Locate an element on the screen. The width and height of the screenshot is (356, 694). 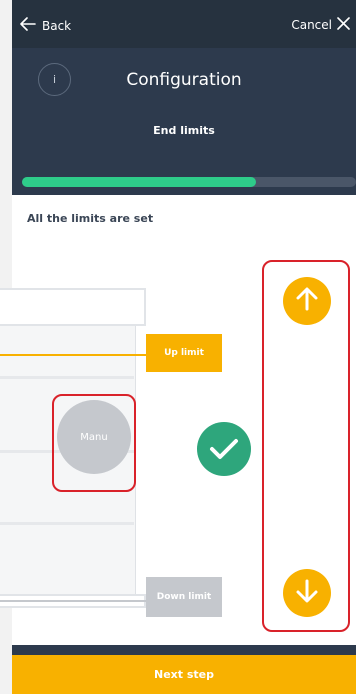
down-limit-label: Down limit is located at coordinates (184, 597).